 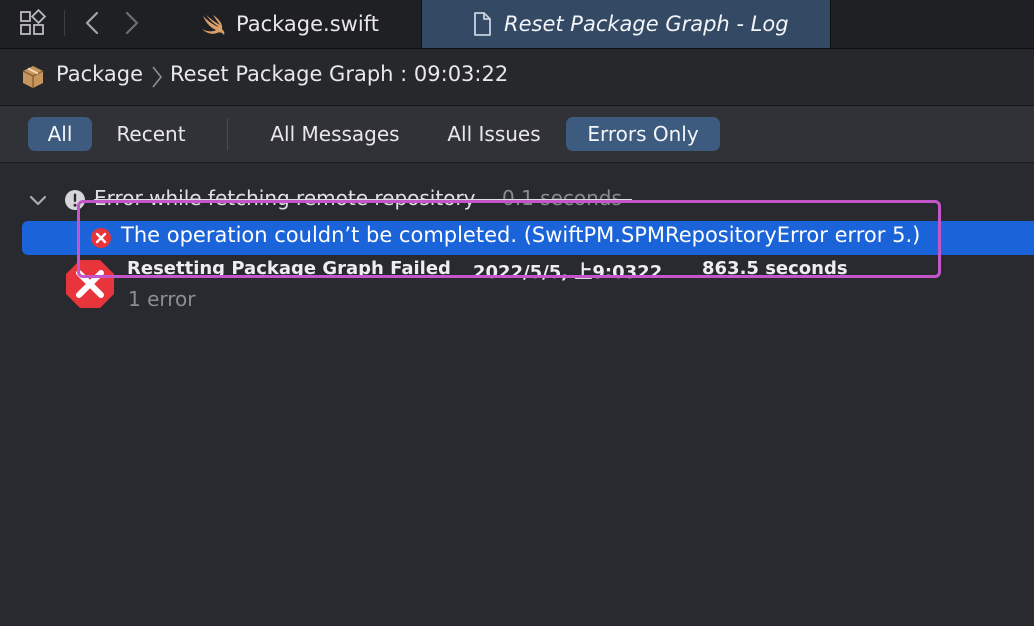 I want to click on error-octagon-icon, so click(x=90, y=284).